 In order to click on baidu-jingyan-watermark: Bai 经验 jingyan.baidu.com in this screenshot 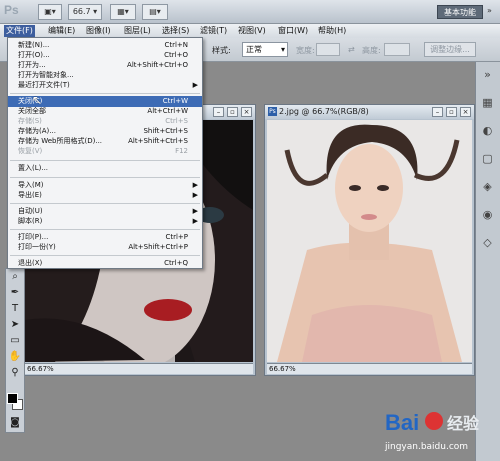, I will do `click(440, 434)`.